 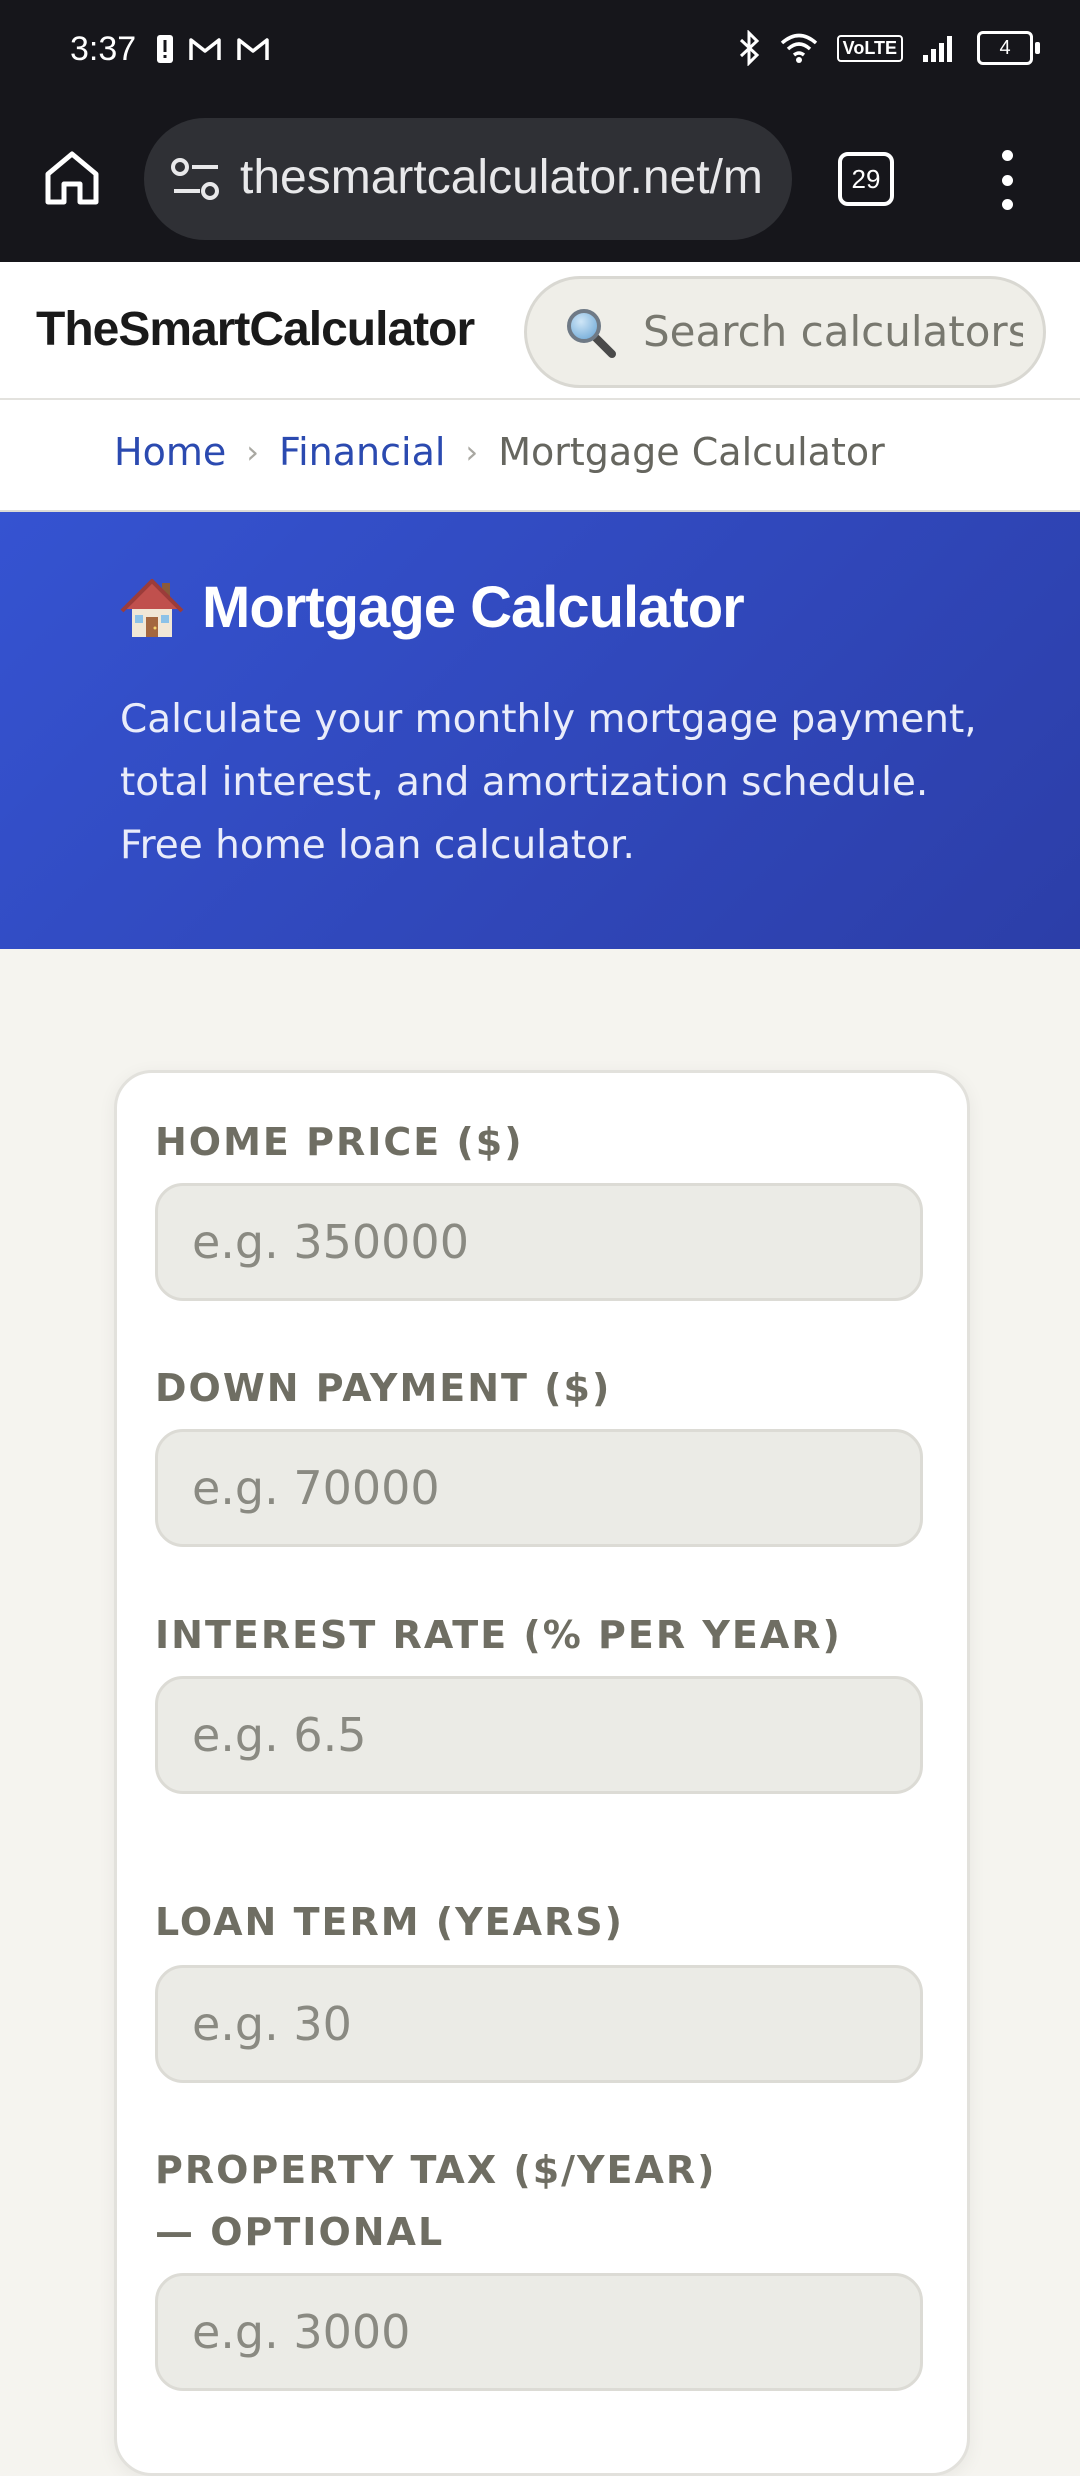 I want to click on notification-icons, so click(x=213, y=49).